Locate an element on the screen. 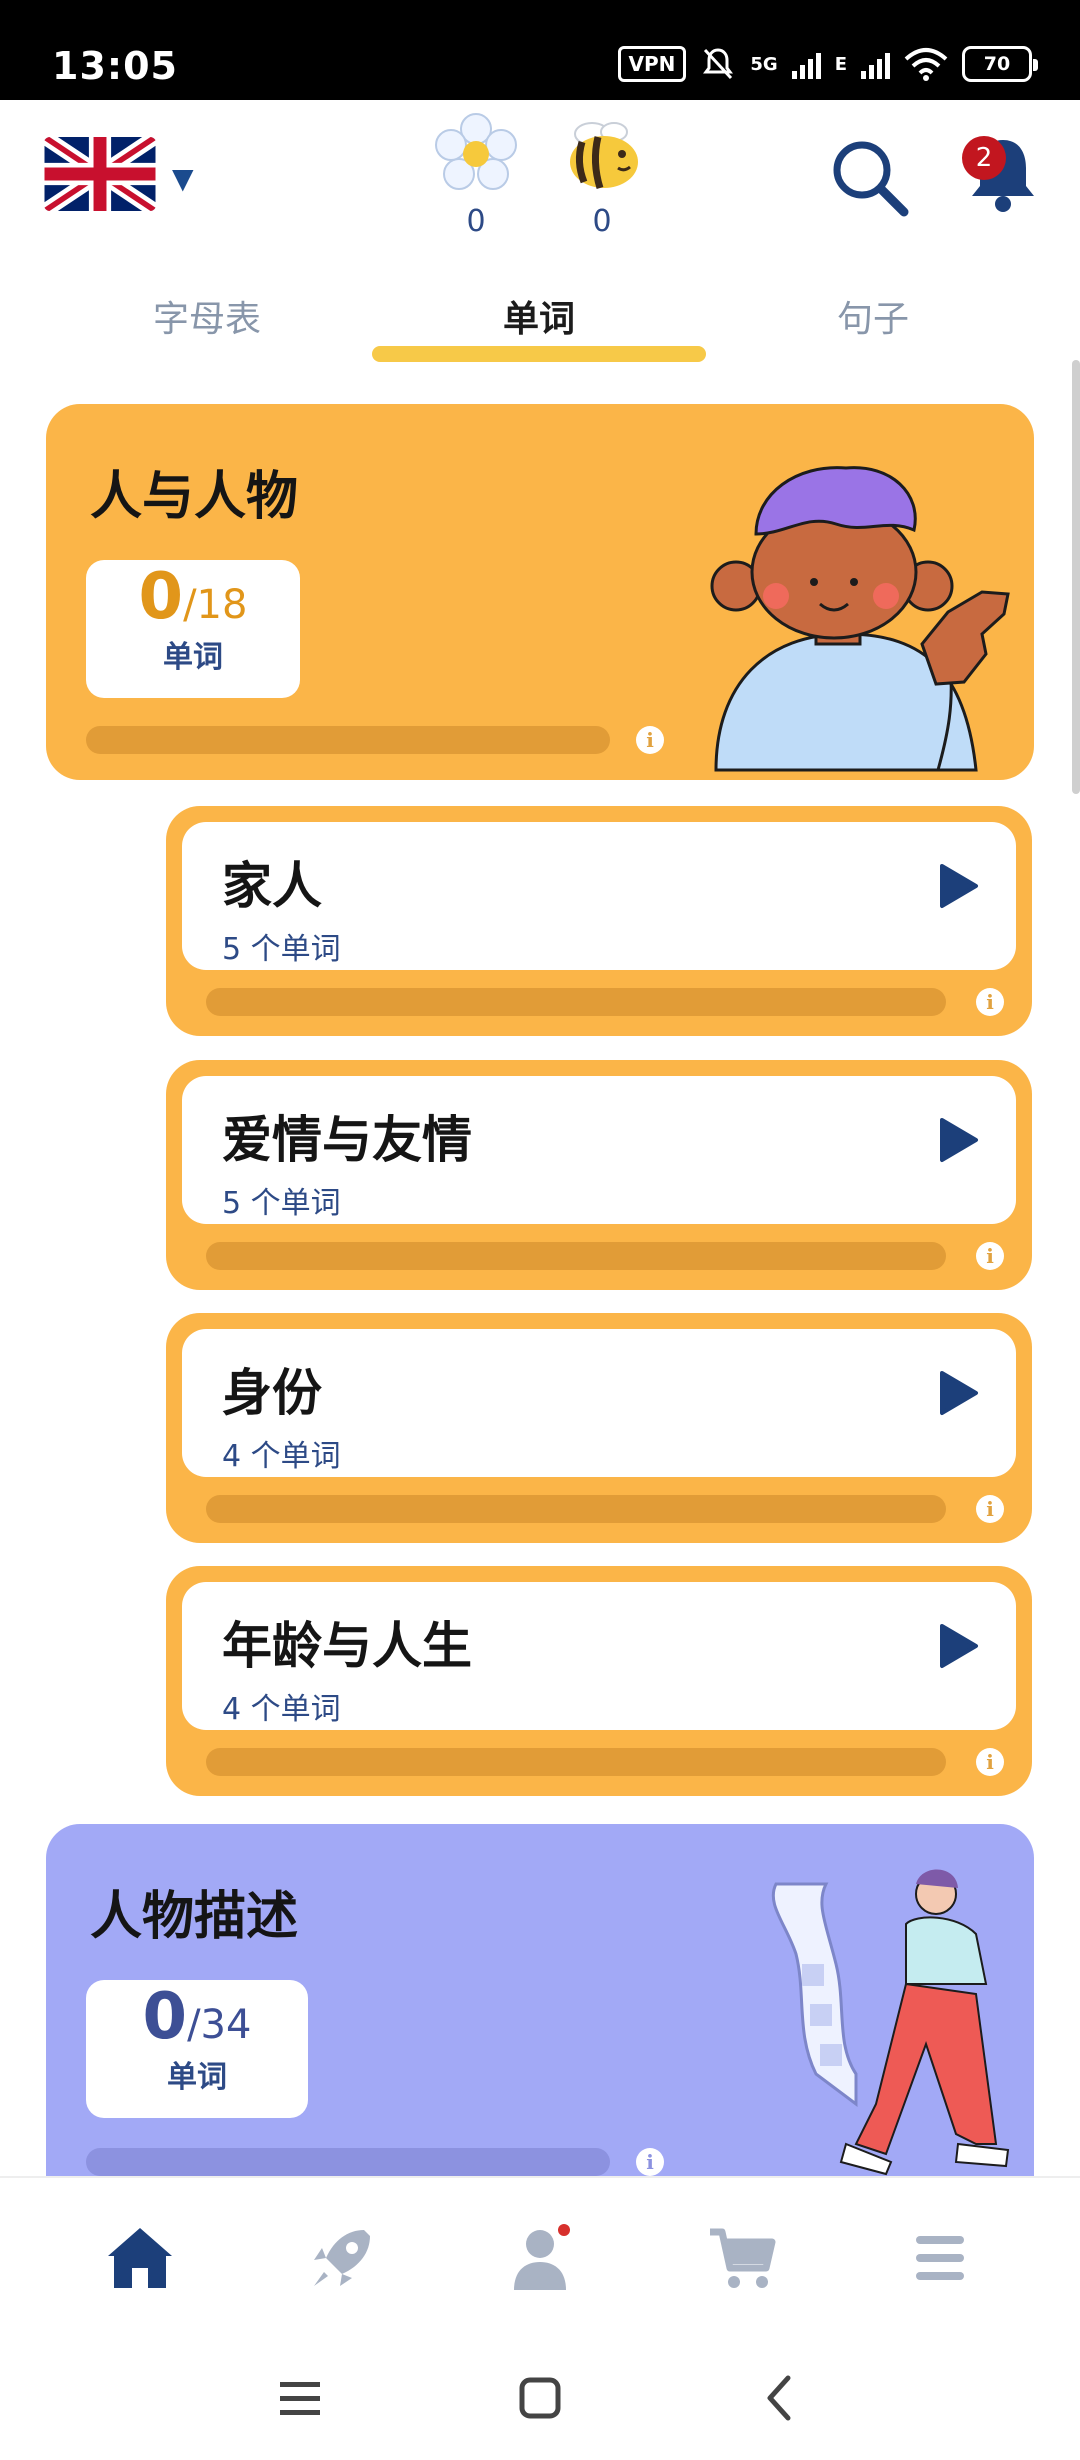 The height and width of the screenshot is (2460, 1080). rocket-icon is located at coordinates (342, 2258).